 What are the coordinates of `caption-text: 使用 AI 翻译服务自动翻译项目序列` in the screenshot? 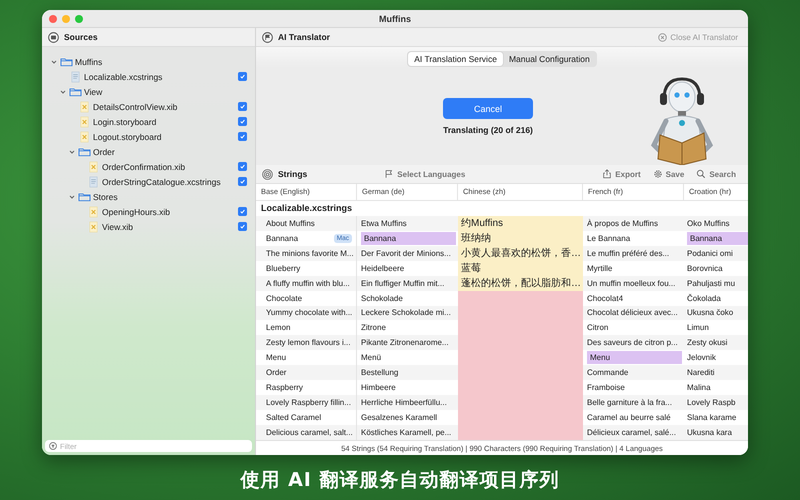 It's located at (399, 480).